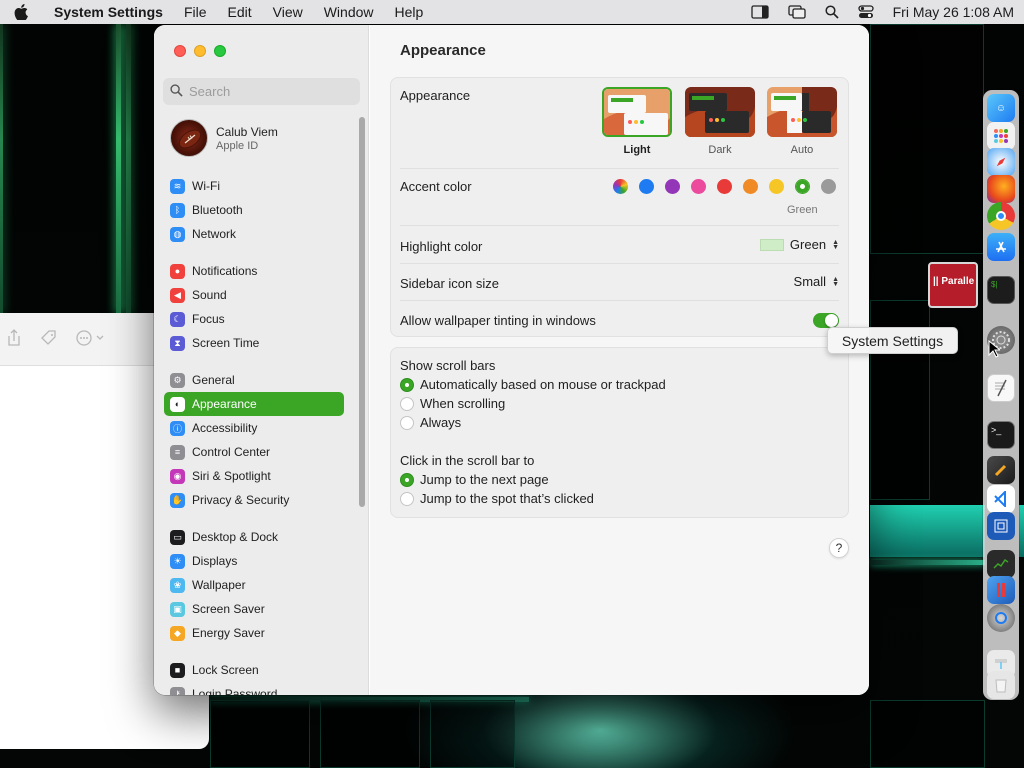  I want to click on sidebar-item-wi-fi: ≋ Wi-Fi, so click(254, 186).